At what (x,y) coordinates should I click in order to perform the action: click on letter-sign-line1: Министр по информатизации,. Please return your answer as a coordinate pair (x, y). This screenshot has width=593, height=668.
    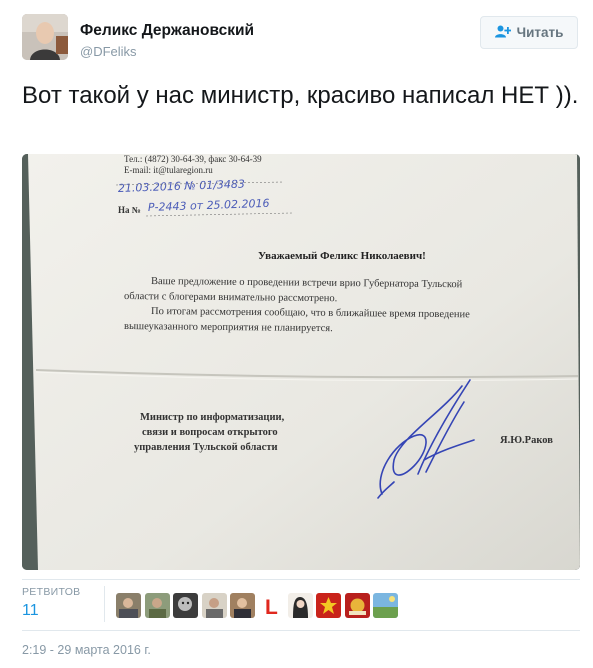
    Looking at the image, I should click on (212, 417).